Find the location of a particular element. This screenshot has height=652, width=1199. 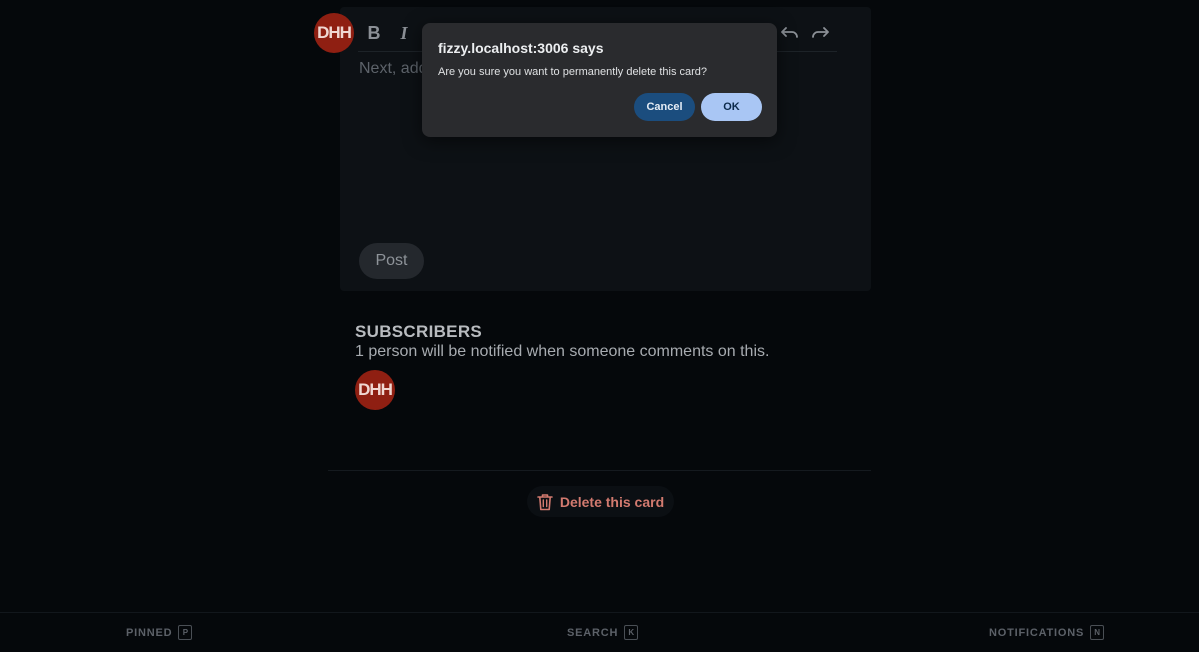

subscribers-title: SUBSCRIBERS is located at coordinates (419, 331).